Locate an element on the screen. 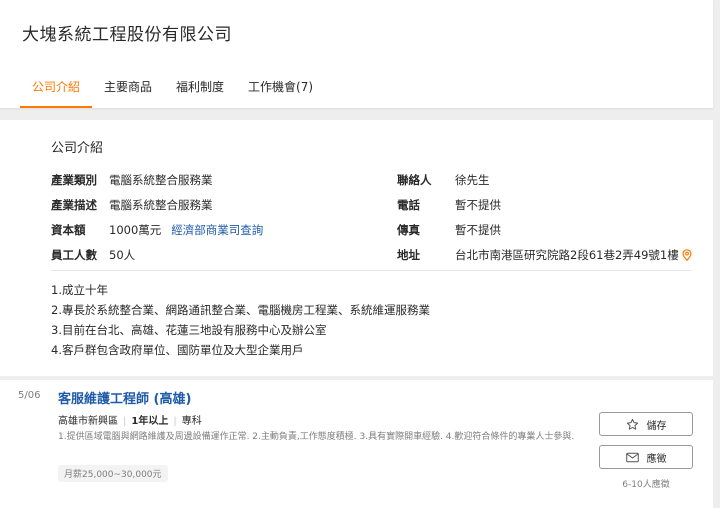 This screenshot has width=720, height=508. info-row-contact: 聯絡人 徐先生 is located at coordinates (443, 180).